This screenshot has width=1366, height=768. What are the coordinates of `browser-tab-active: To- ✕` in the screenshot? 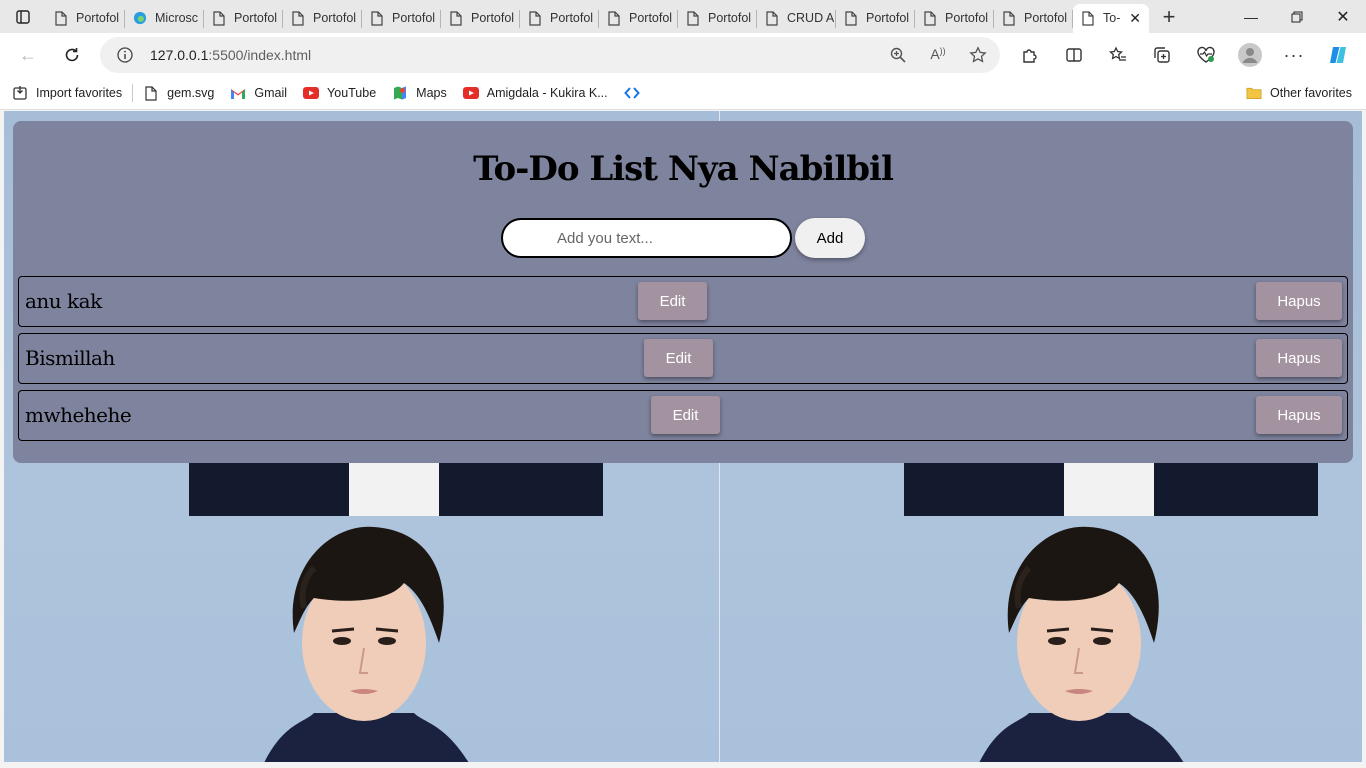 It's located at (1111, 18).